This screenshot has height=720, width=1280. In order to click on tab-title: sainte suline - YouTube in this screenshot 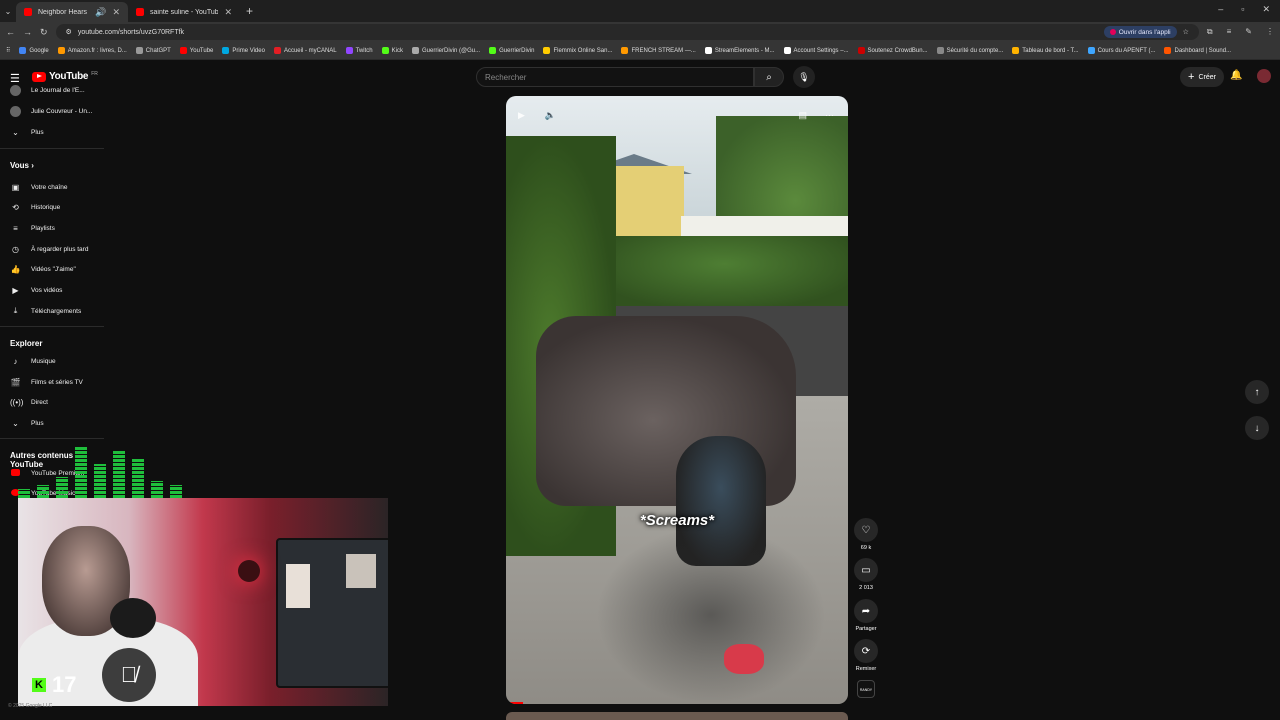, I will do `click(184, 12)`.